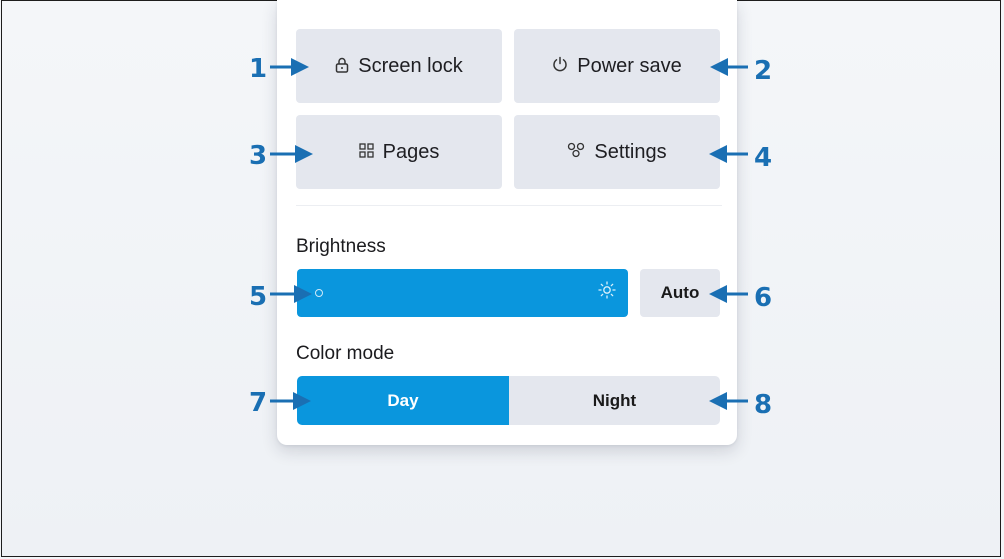  I want to click on callout-number-7: 7, so click(258, 403).